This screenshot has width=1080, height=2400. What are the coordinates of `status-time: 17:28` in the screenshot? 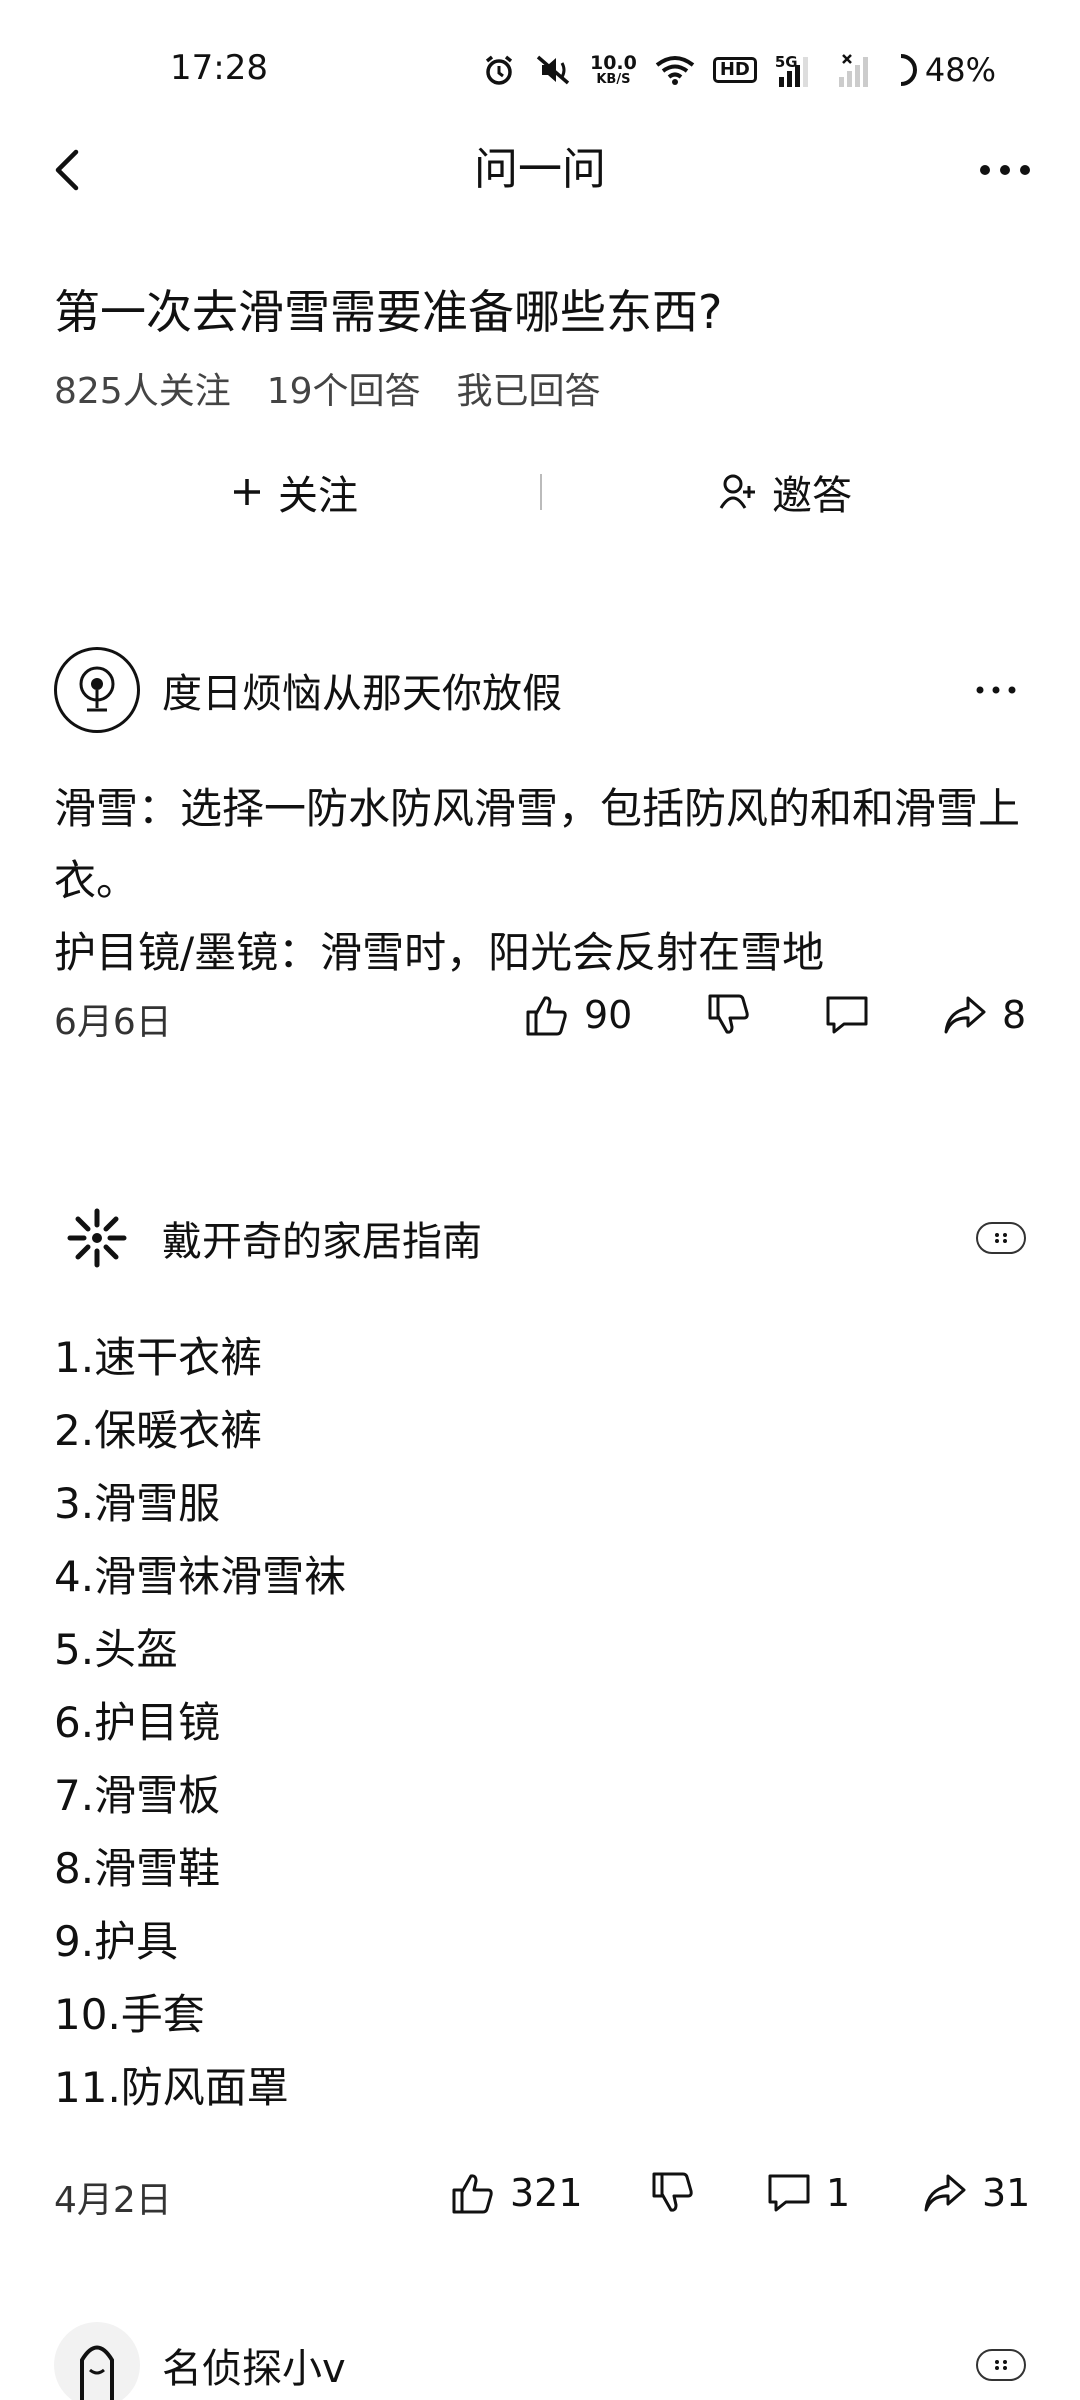 It's located at (219, 68).